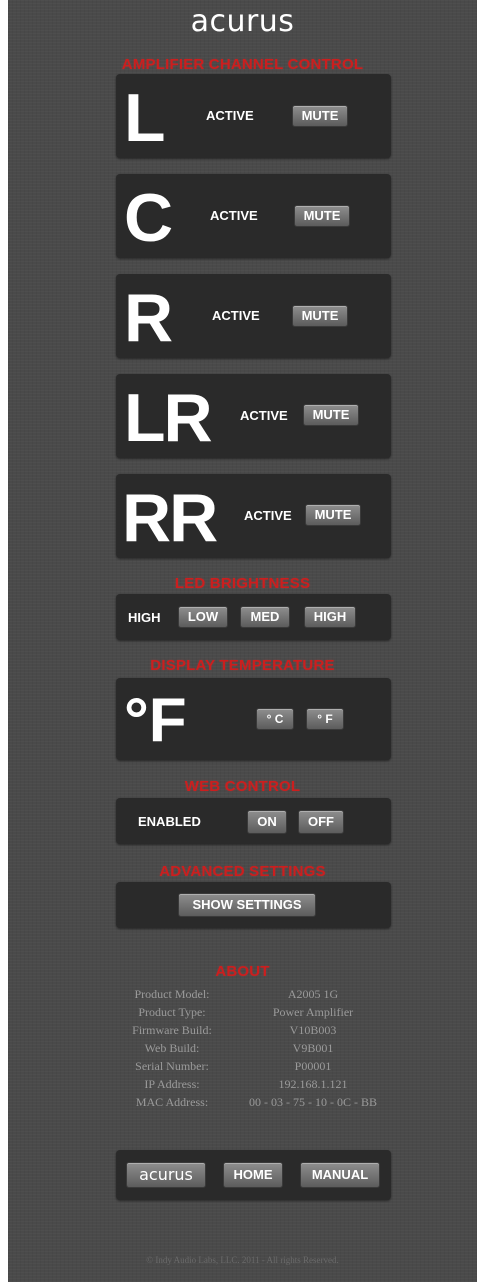 This screenshot has width=485, height=1282. What do you see at coordinates (320, 316) in the screenshot?
I see `mute-button-r: MUTE` at bounding box center [320, 316].